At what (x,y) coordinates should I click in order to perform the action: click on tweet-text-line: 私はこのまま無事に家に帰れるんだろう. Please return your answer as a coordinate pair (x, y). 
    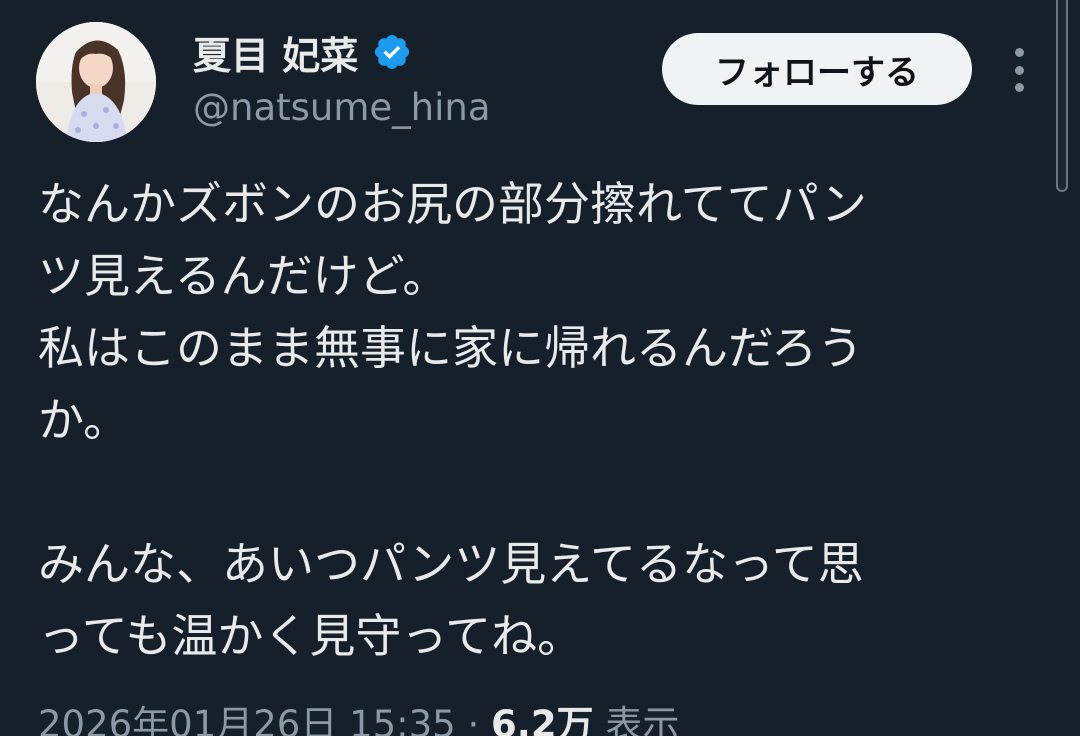
    Looking at the image, I should click on (451, 348).